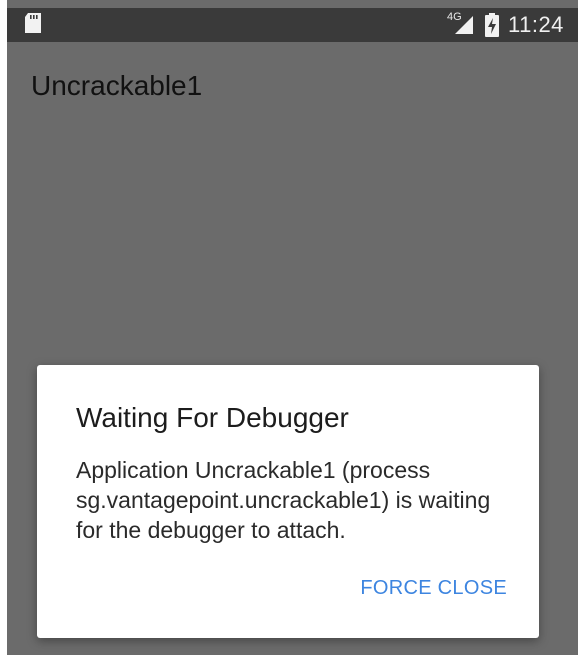 The width and height of the screenshot is (578, 655). Describe the element at coordinates (464, 25) in the screenshot. I see `cellular-signal-icon` at that location.